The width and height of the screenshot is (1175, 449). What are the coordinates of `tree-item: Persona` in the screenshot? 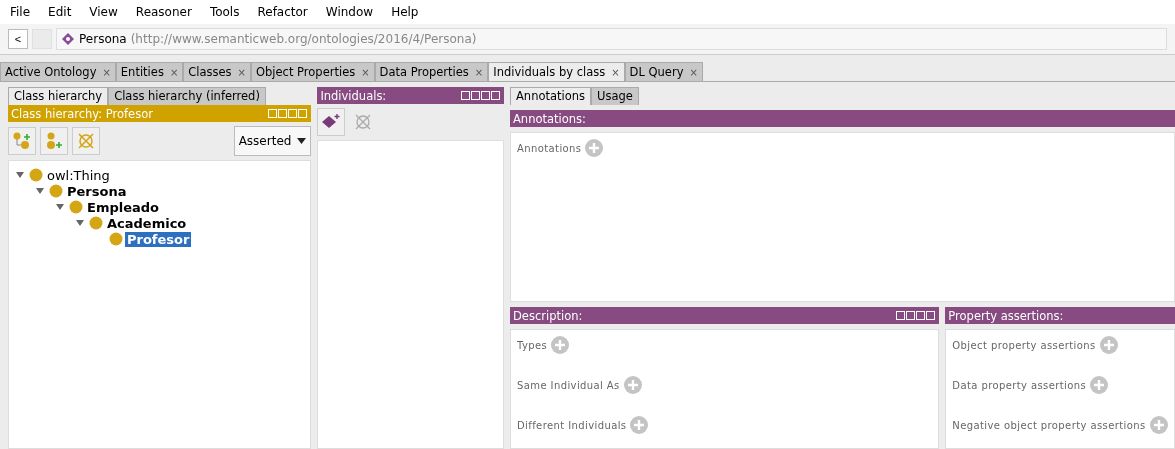 It's located at (97, 191).